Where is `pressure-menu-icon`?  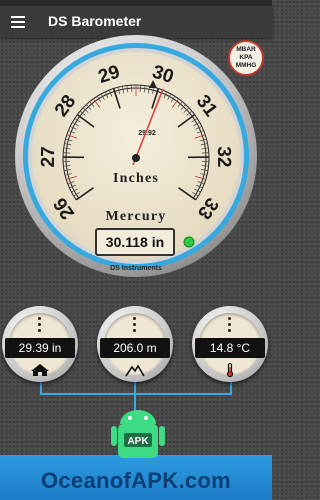
pressure-menu-icon is located at coordinates (39, 326).